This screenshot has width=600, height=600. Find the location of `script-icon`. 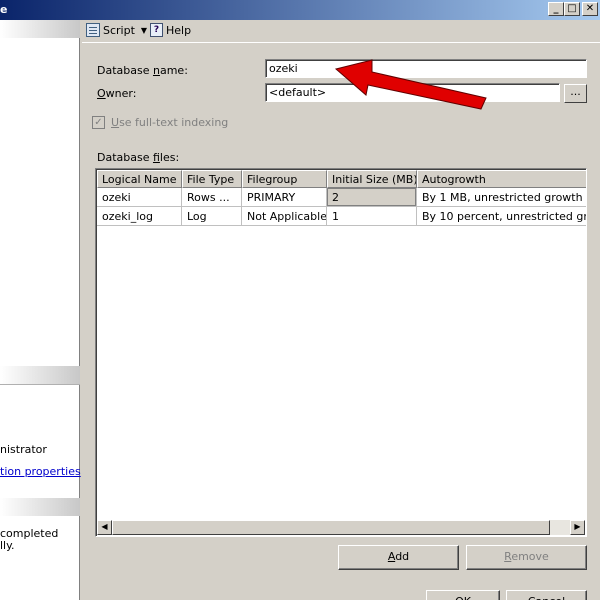

script-icon is located at coordinates (93, 30).